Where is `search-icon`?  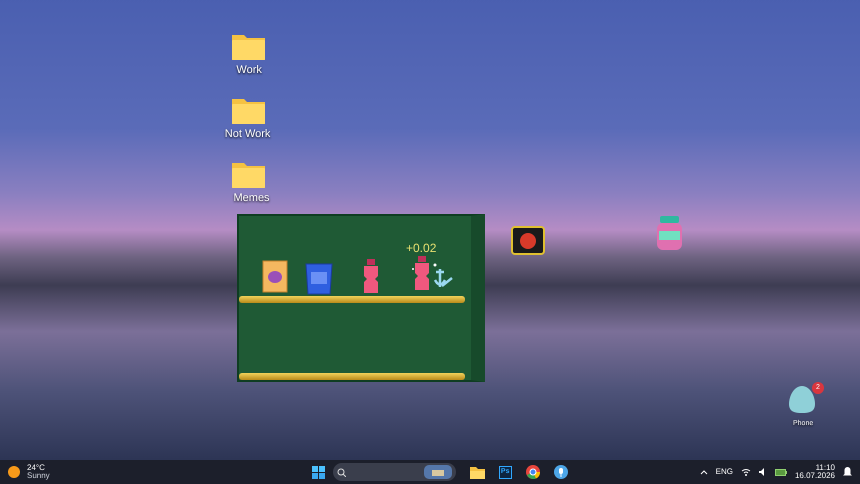
search-icon is located at coordinates (341, 472).